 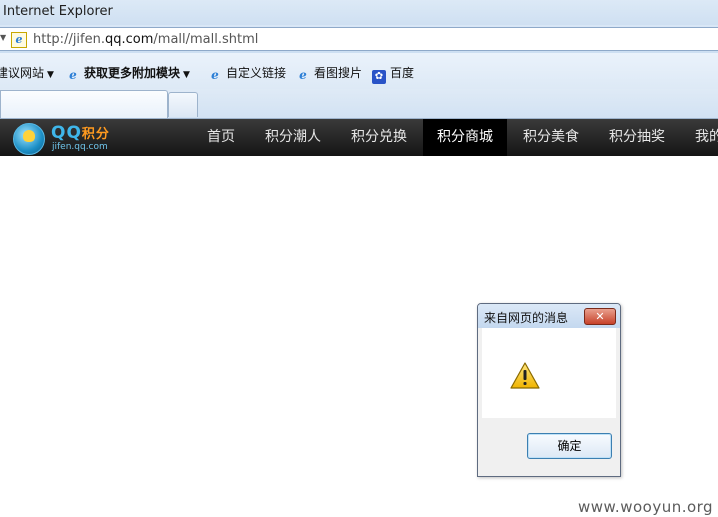 I want to click on favorite-suggested-sites: 建议网站 ▼, so click(x=27, y=73).